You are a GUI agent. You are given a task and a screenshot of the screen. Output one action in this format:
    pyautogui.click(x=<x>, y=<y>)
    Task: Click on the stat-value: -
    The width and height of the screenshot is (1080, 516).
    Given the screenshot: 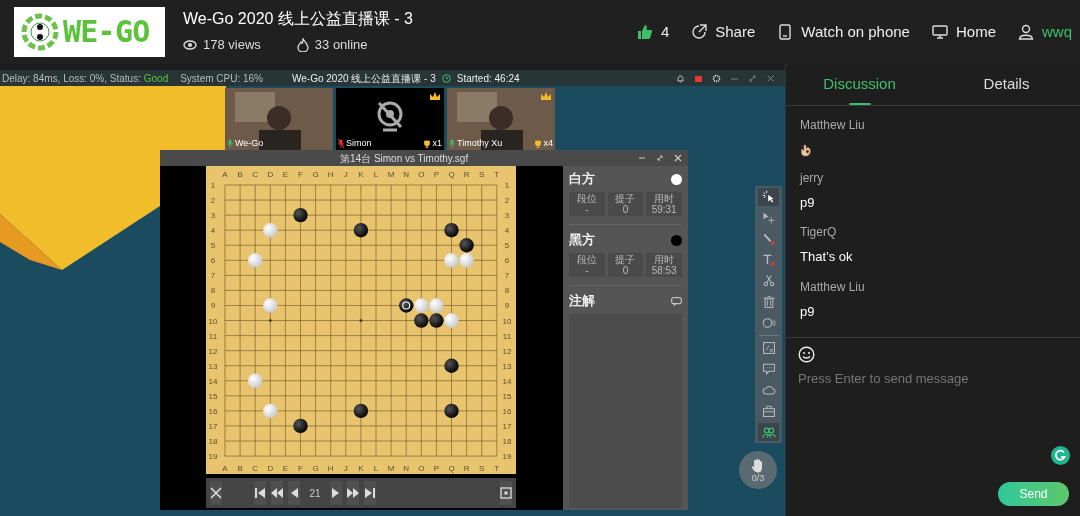 What is the action you would take?
    pyautogui.click(x=587, y=209)
    